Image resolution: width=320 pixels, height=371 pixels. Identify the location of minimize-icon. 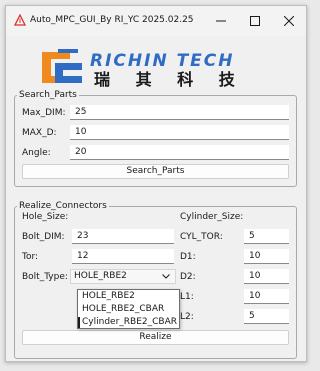
(221, 21).